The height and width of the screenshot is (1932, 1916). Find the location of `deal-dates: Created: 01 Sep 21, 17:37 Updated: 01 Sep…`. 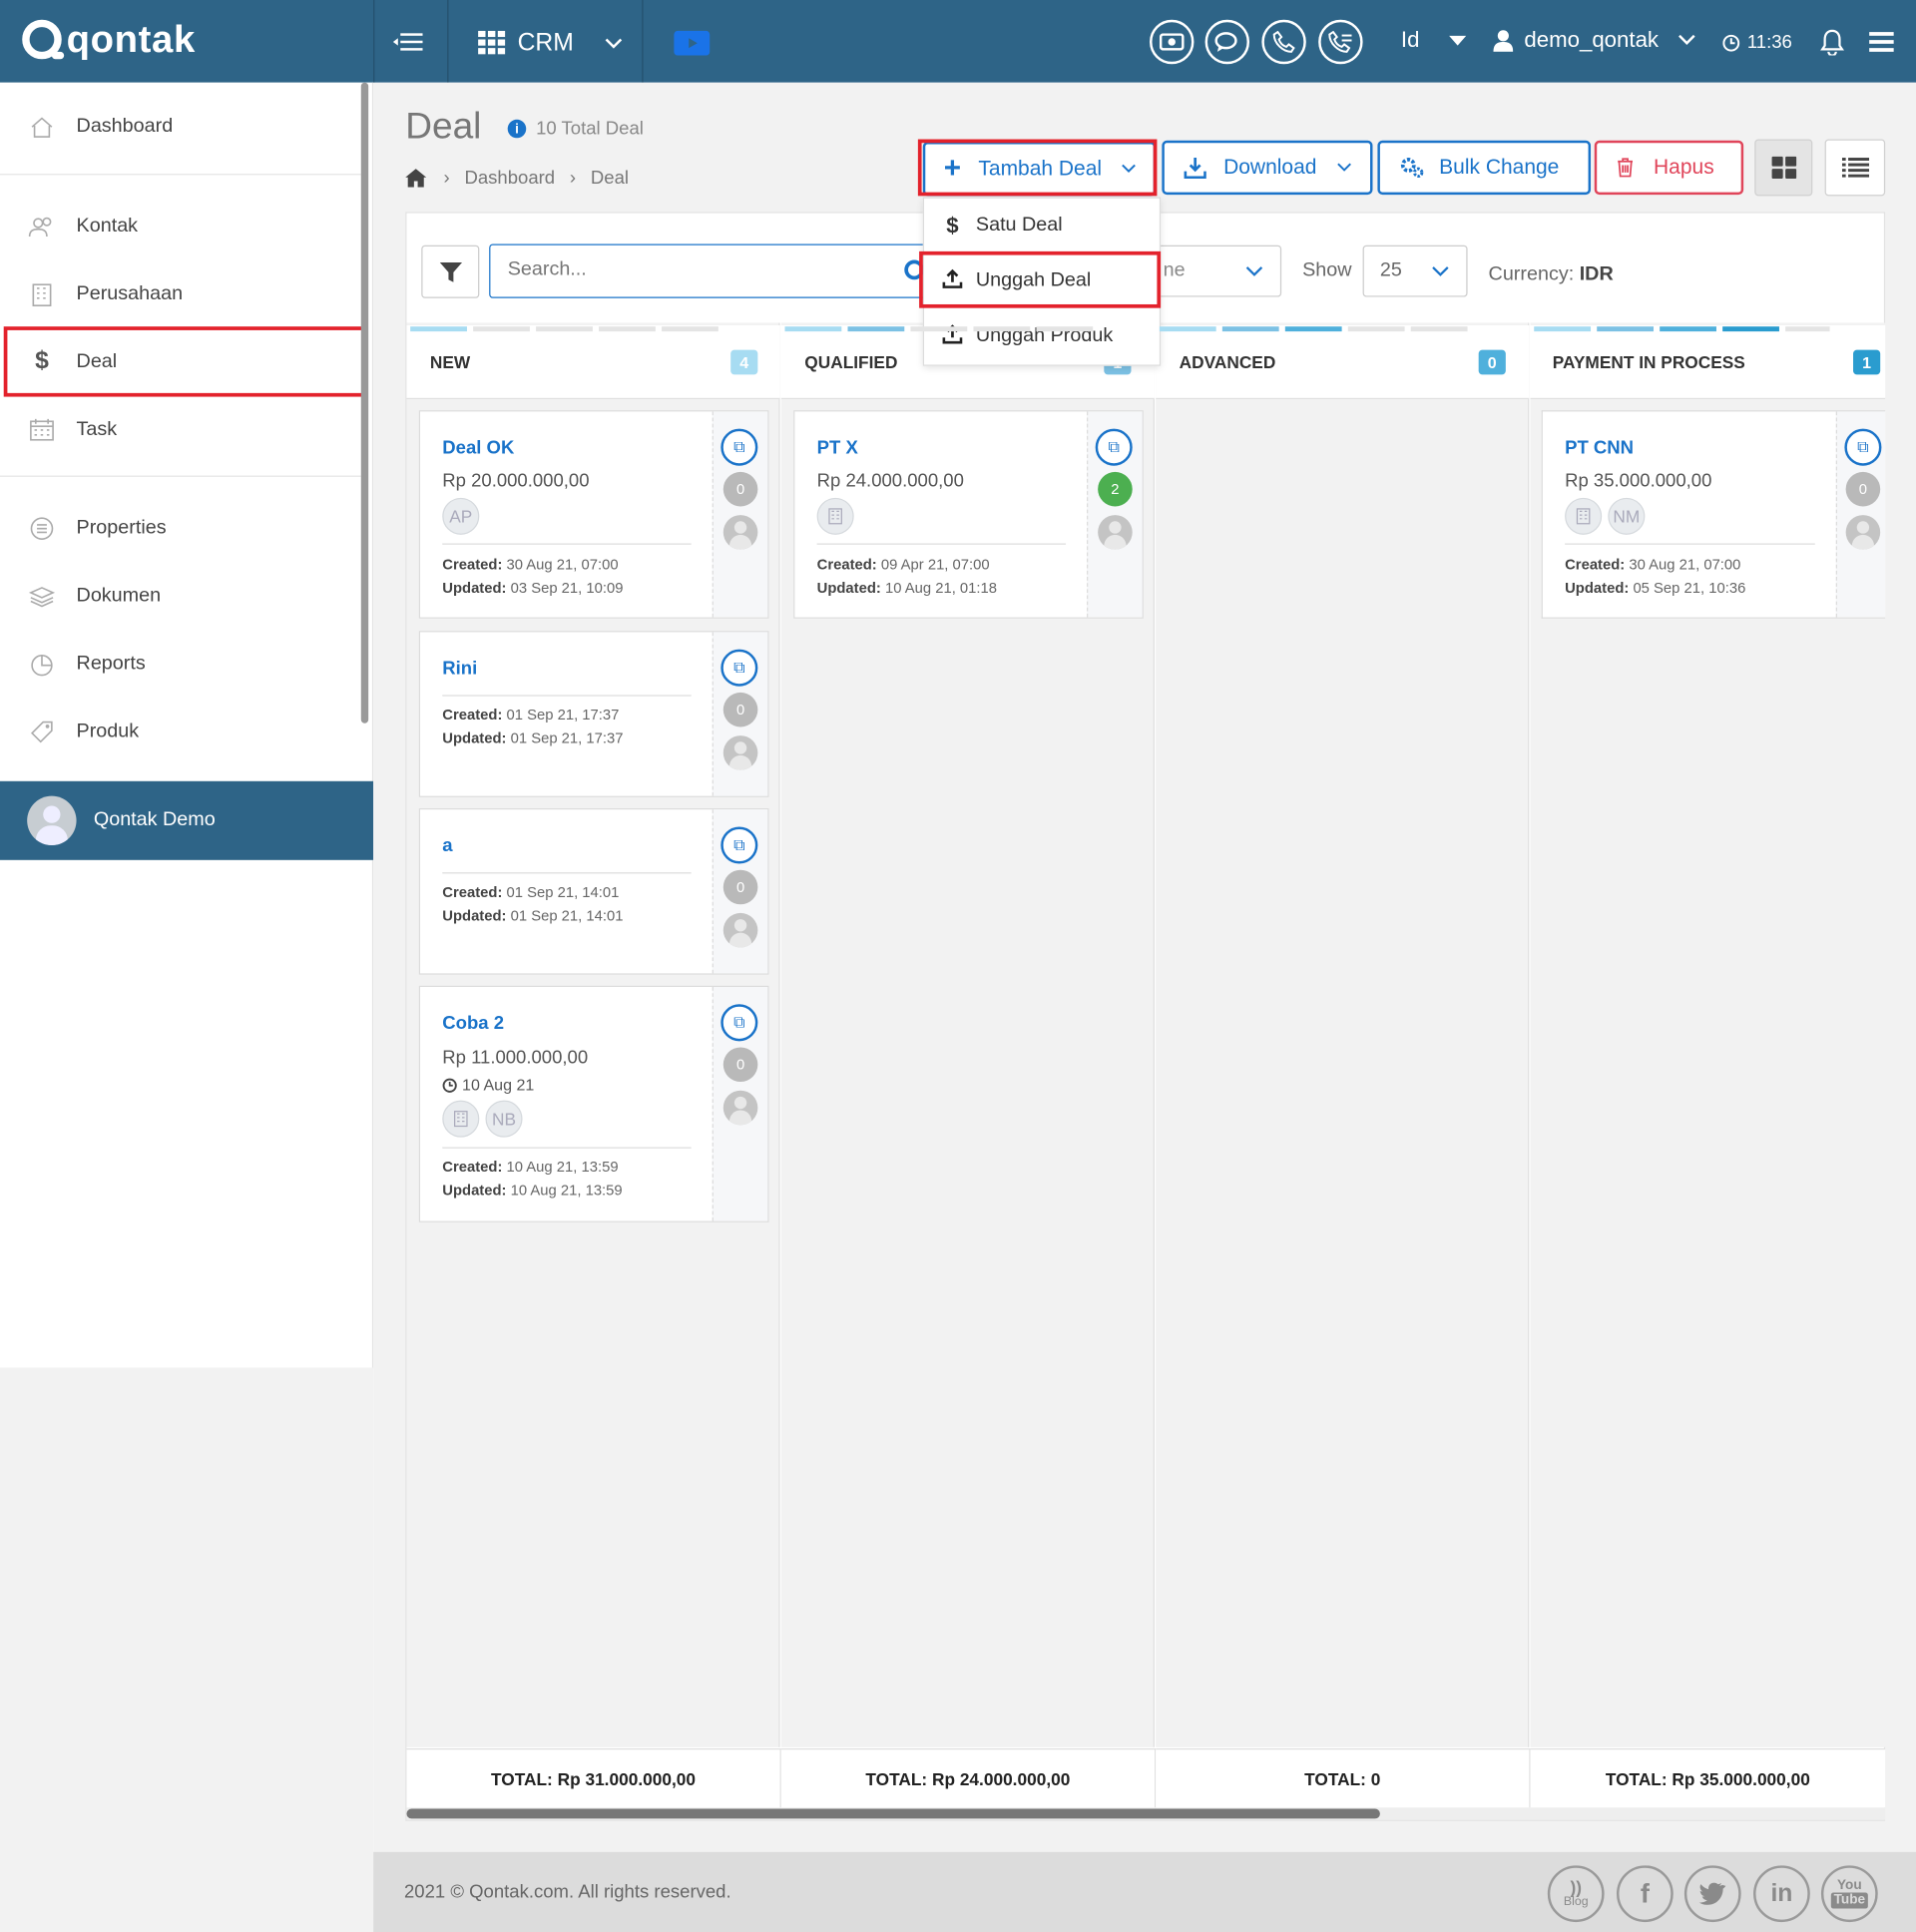

deal-dates: Created: 01 Sep 21, 17:37 Updated: 01 Sep… is located at coordinates (533, 726).